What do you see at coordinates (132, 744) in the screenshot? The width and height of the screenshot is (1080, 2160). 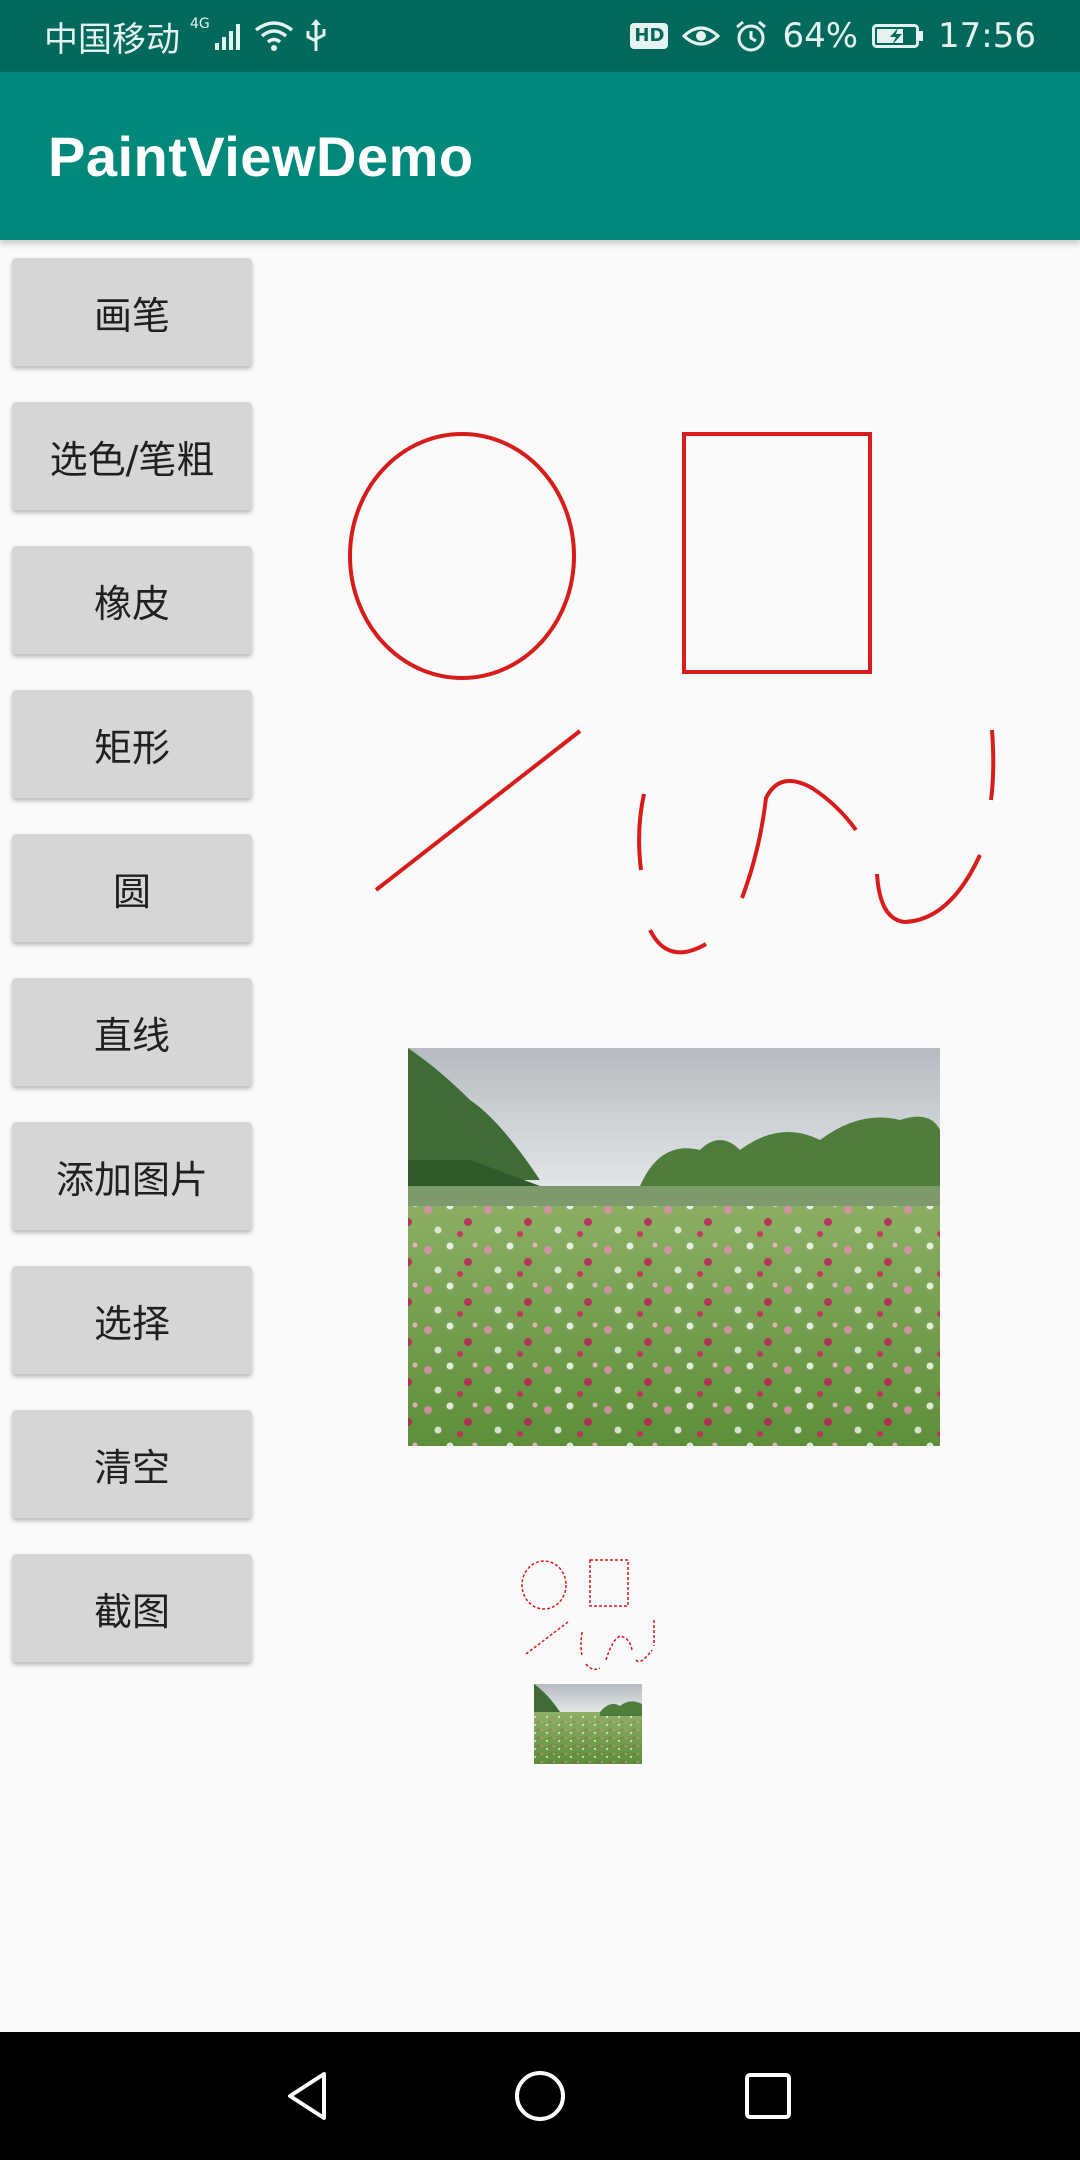 I see `rectangle-button: 矩形` at bounding box center [132, 744].